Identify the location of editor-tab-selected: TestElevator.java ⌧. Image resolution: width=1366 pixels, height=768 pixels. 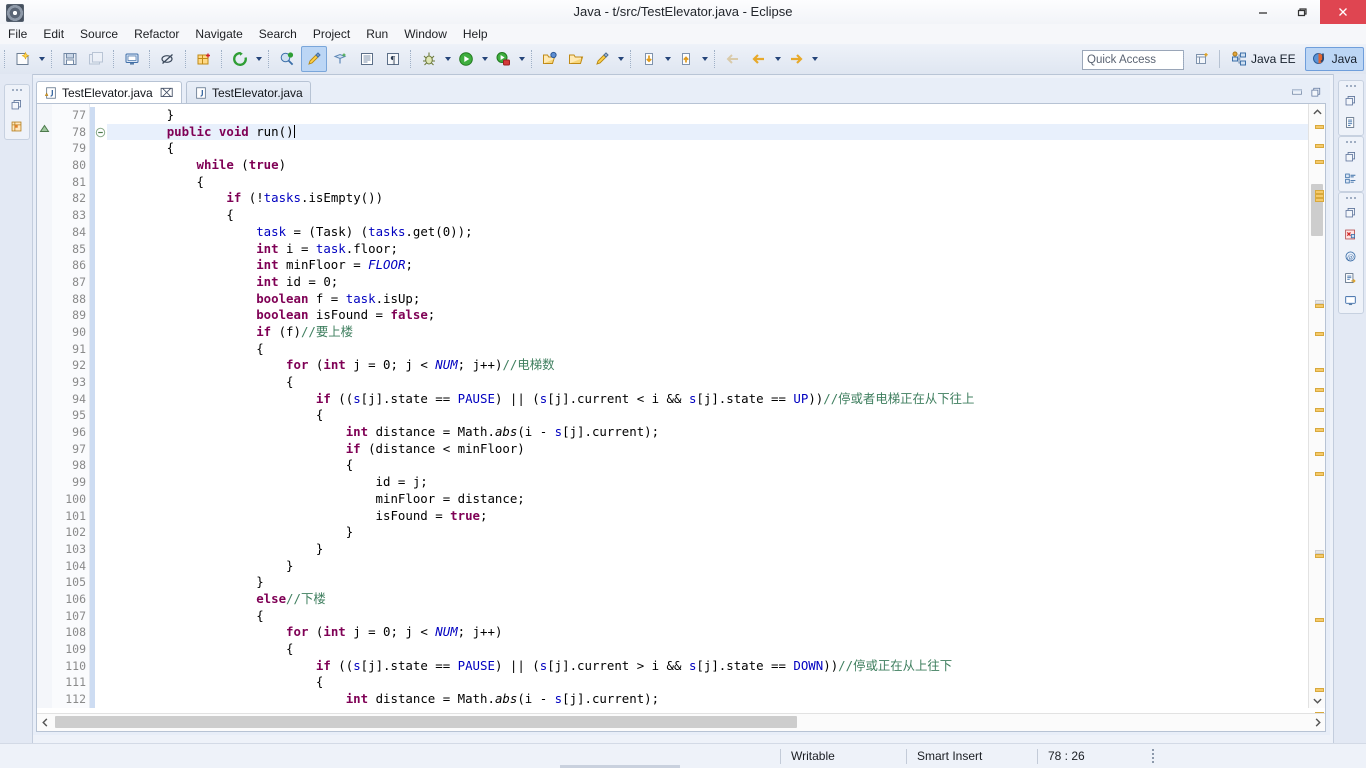
(109, 92).